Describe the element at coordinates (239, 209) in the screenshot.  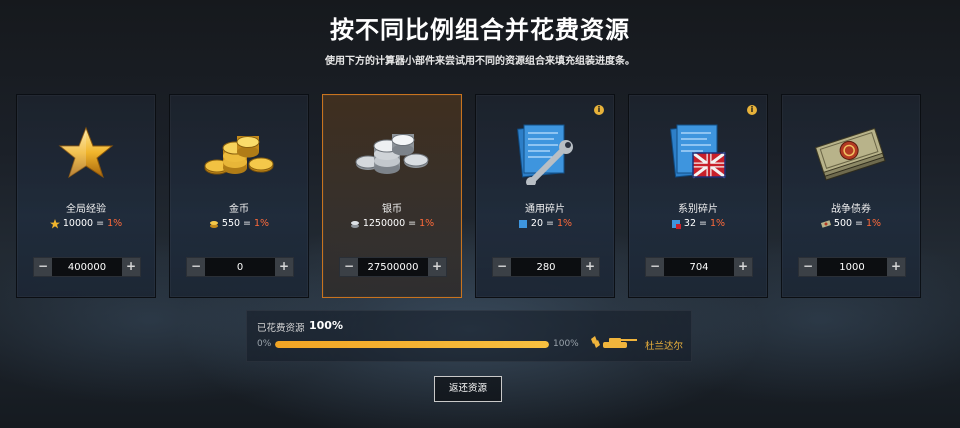
I see `card-name: 金币` at that location.